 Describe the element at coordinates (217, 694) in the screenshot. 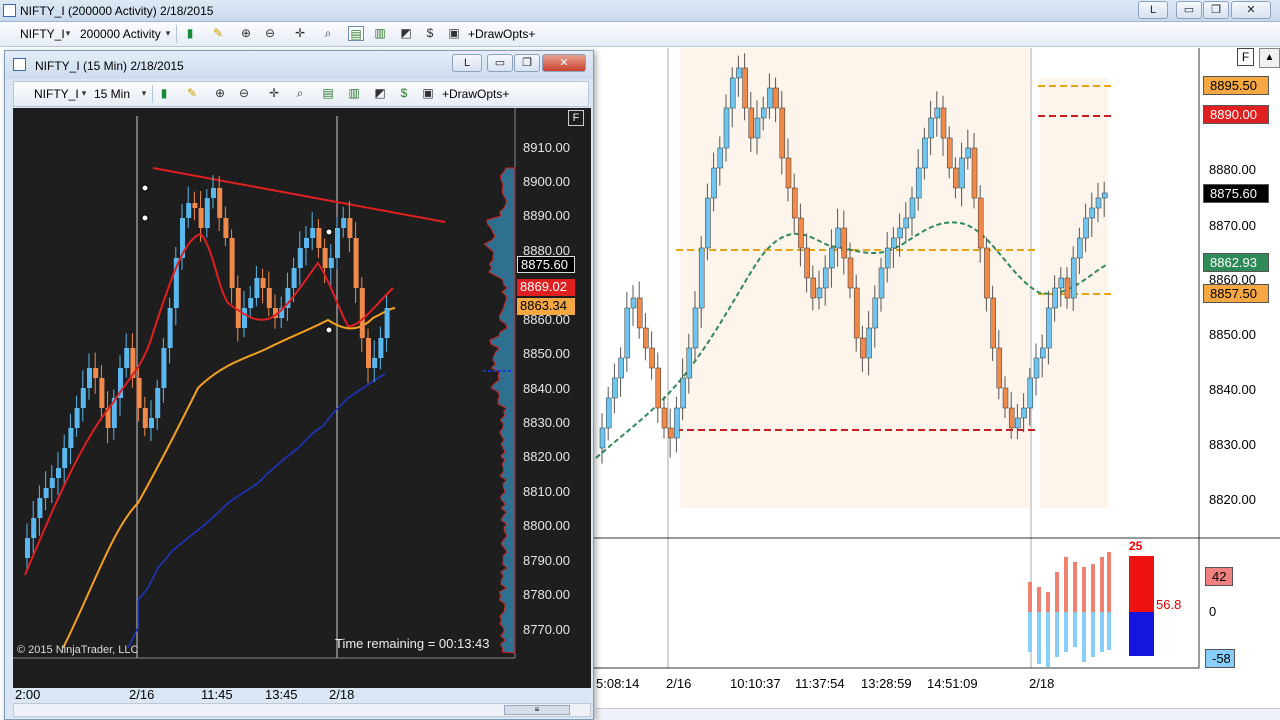

I see `time-label: 11:45` at that location.